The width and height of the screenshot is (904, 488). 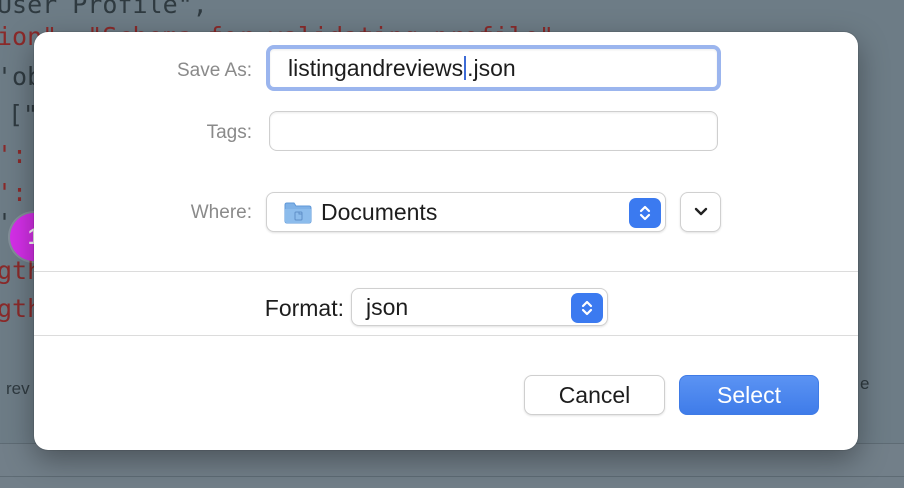 I want to click on tags-label: Tags:, so click(x=229, y=132).